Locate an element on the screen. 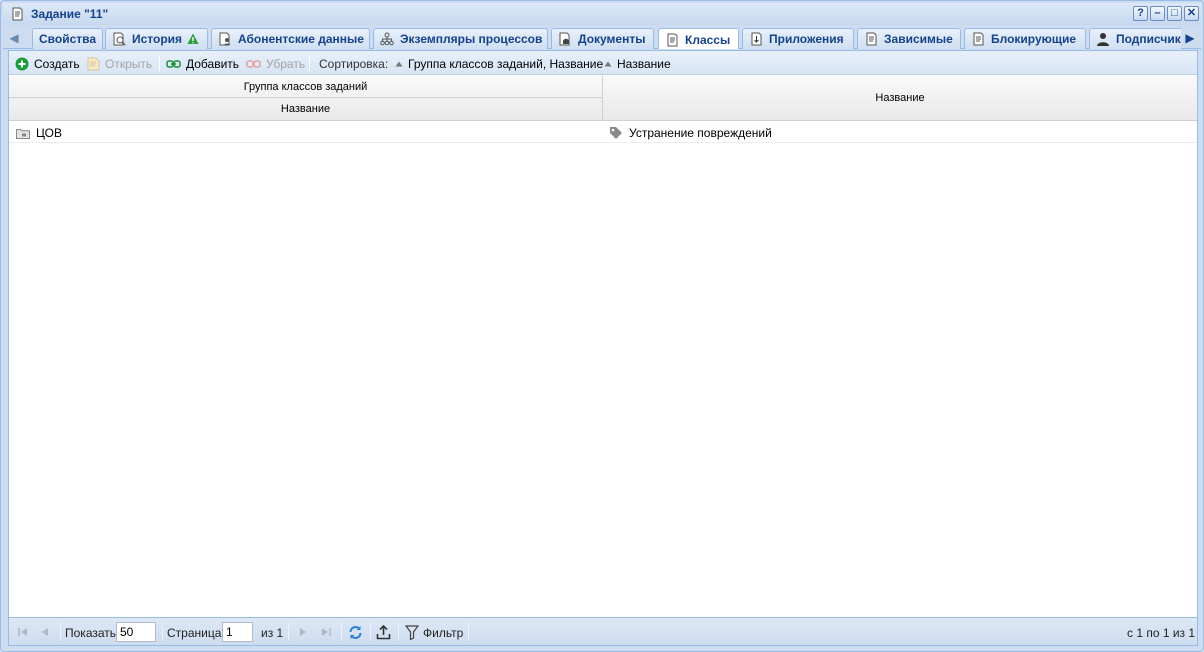 The image size is (1204, 652). tab-history: История is located at coordinates (156, 38).